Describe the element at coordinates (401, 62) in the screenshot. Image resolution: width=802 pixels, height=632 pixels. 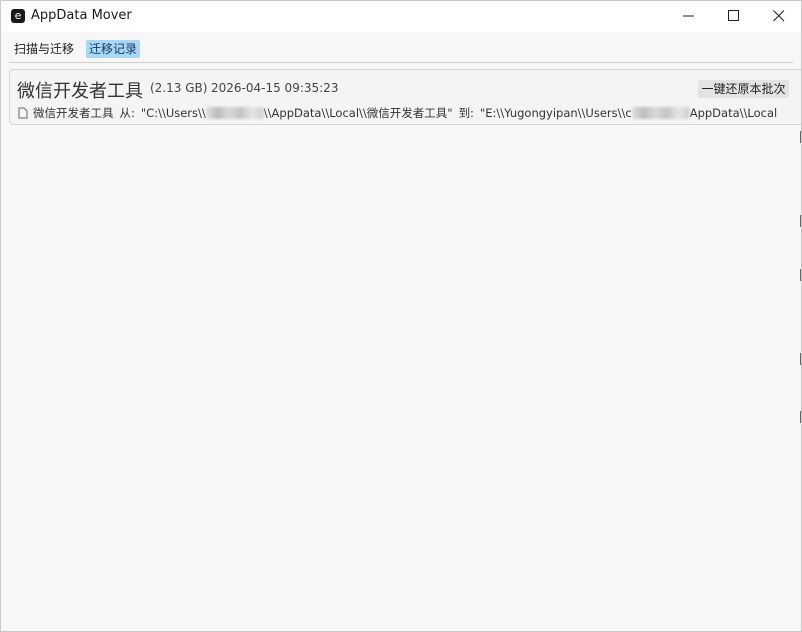
I see `tab-divider` at that location.